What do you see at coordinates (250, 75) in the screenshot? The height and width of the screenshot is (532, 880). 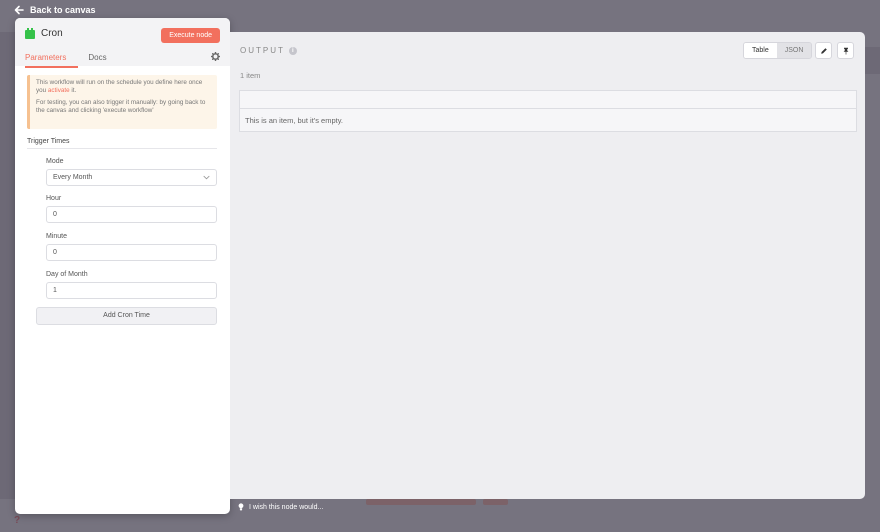 I see `item-count: 1 item` at bounding box center [250, 75].